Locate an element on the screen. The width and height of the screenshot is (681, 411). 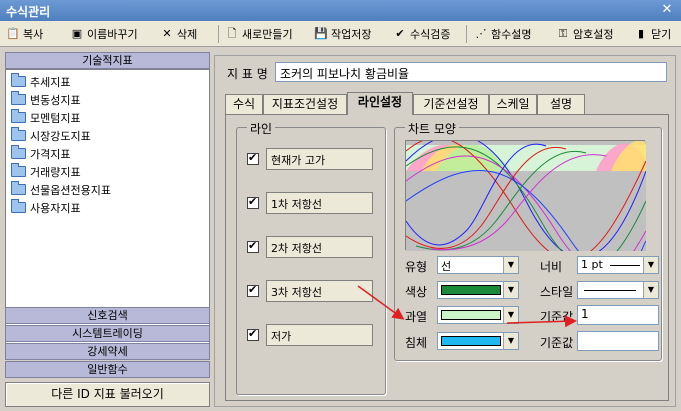
annotation-arrows is located at coordinates (467, 306).